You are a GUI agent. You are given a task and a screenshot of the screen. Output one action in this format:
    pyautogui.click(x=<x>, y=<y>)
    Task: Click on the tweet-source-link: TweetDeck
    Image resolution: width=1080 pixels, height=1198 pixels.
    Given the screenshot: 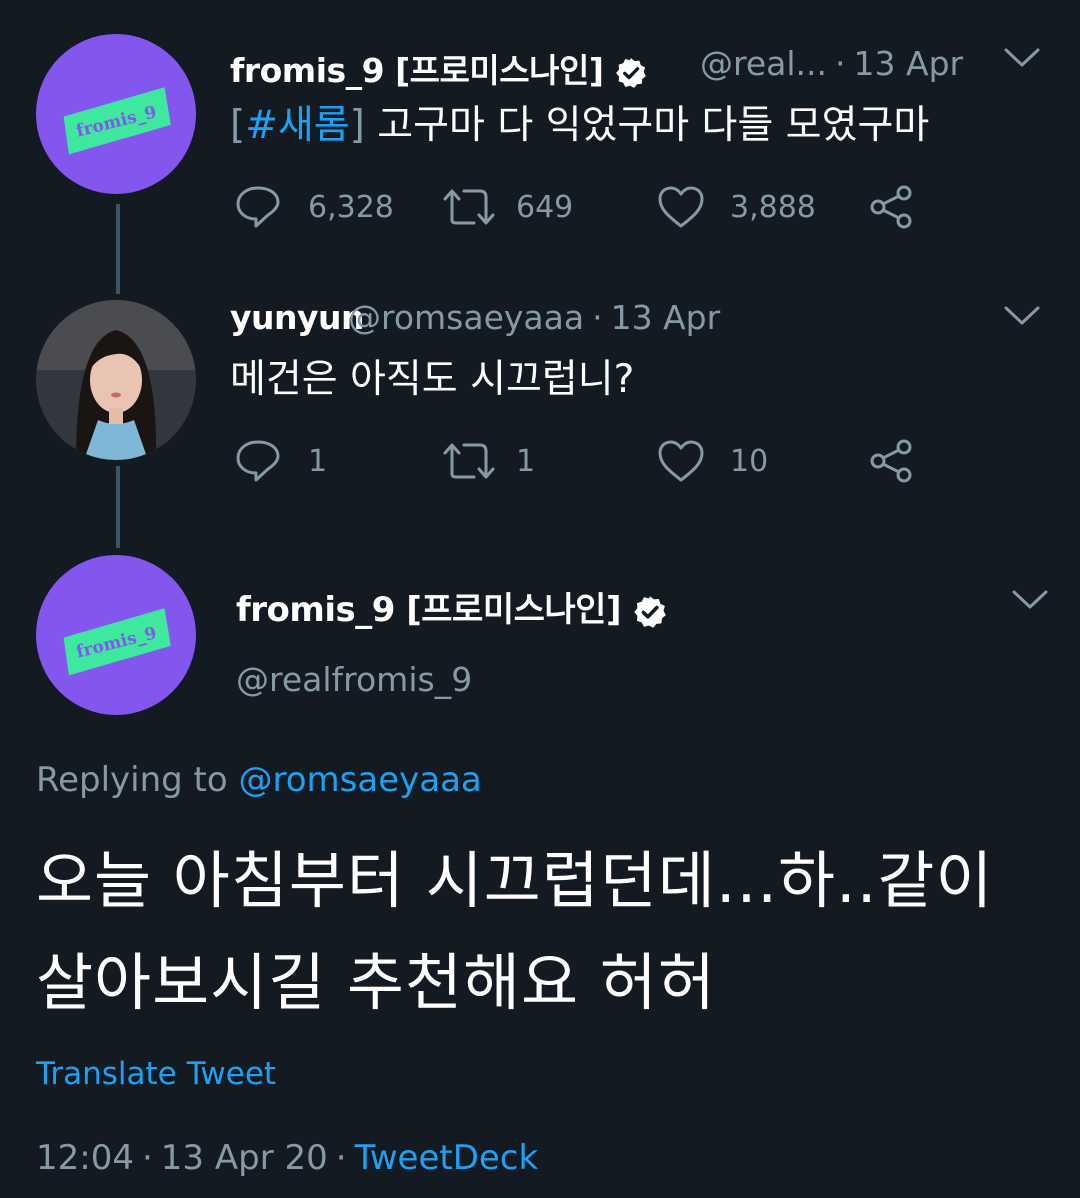 What is the action you would take?
    pyautogui.click(x=447, y=1158)
    